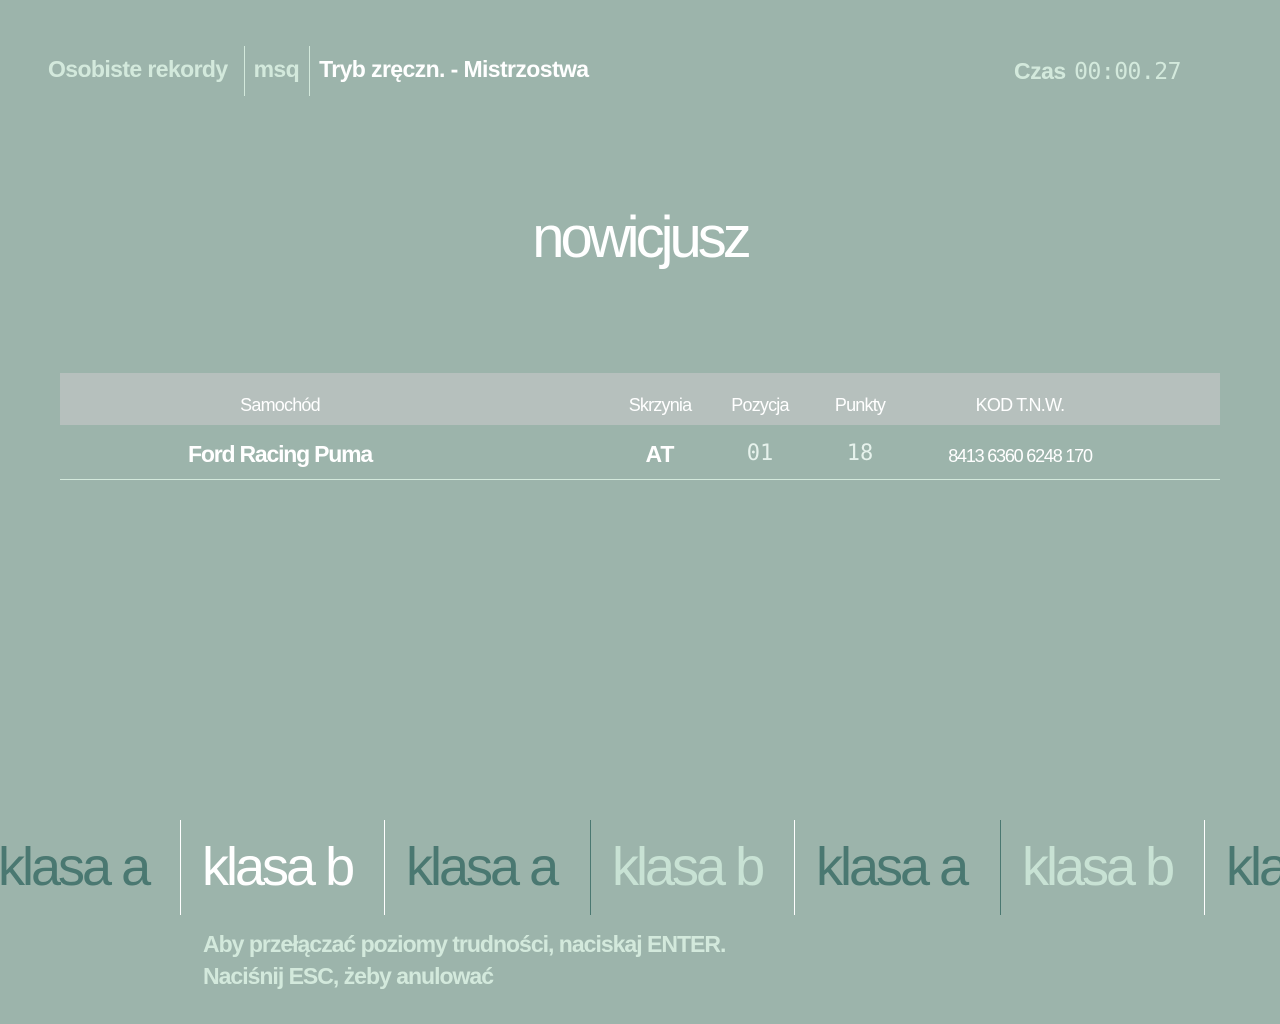 This screenshot has width=1280, height=1024. What do you see at coordinates (860, 453) in the screenshot?
I see `points-value: 18` at bounding box center [860, 453].